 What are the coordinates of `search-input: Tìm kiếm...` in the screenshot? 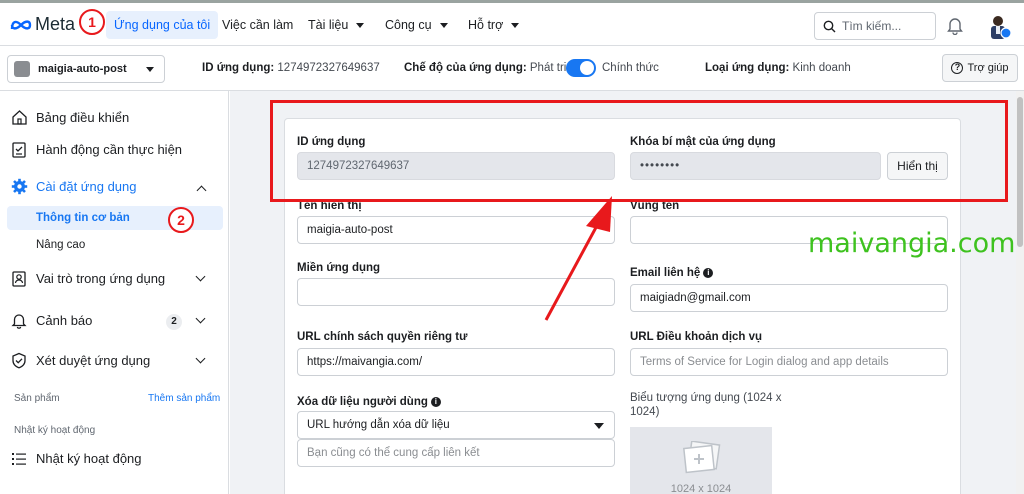 It's located at (875, 26).